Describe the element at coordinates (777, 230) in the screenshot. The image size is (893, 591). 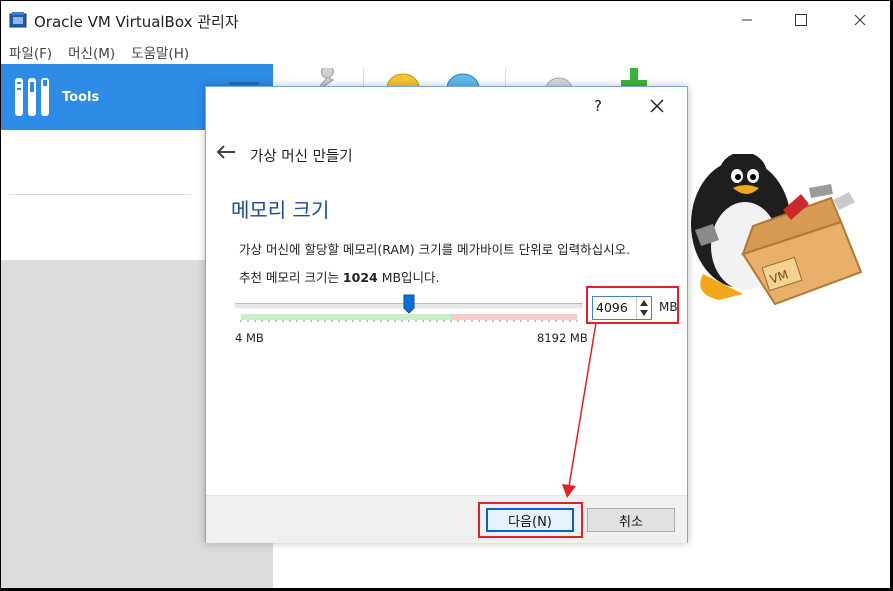
I see `tux-toolbox-illustration-icon: VM` at that location.